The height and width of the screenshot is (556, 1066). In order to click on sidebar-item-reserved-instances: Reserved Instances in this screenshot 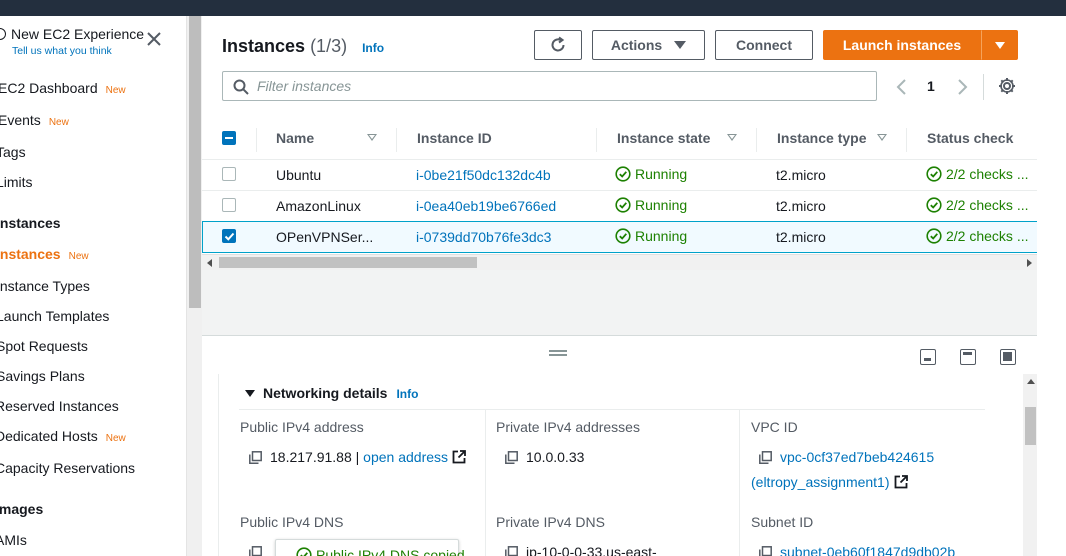, I will do `click(59, 406)`.